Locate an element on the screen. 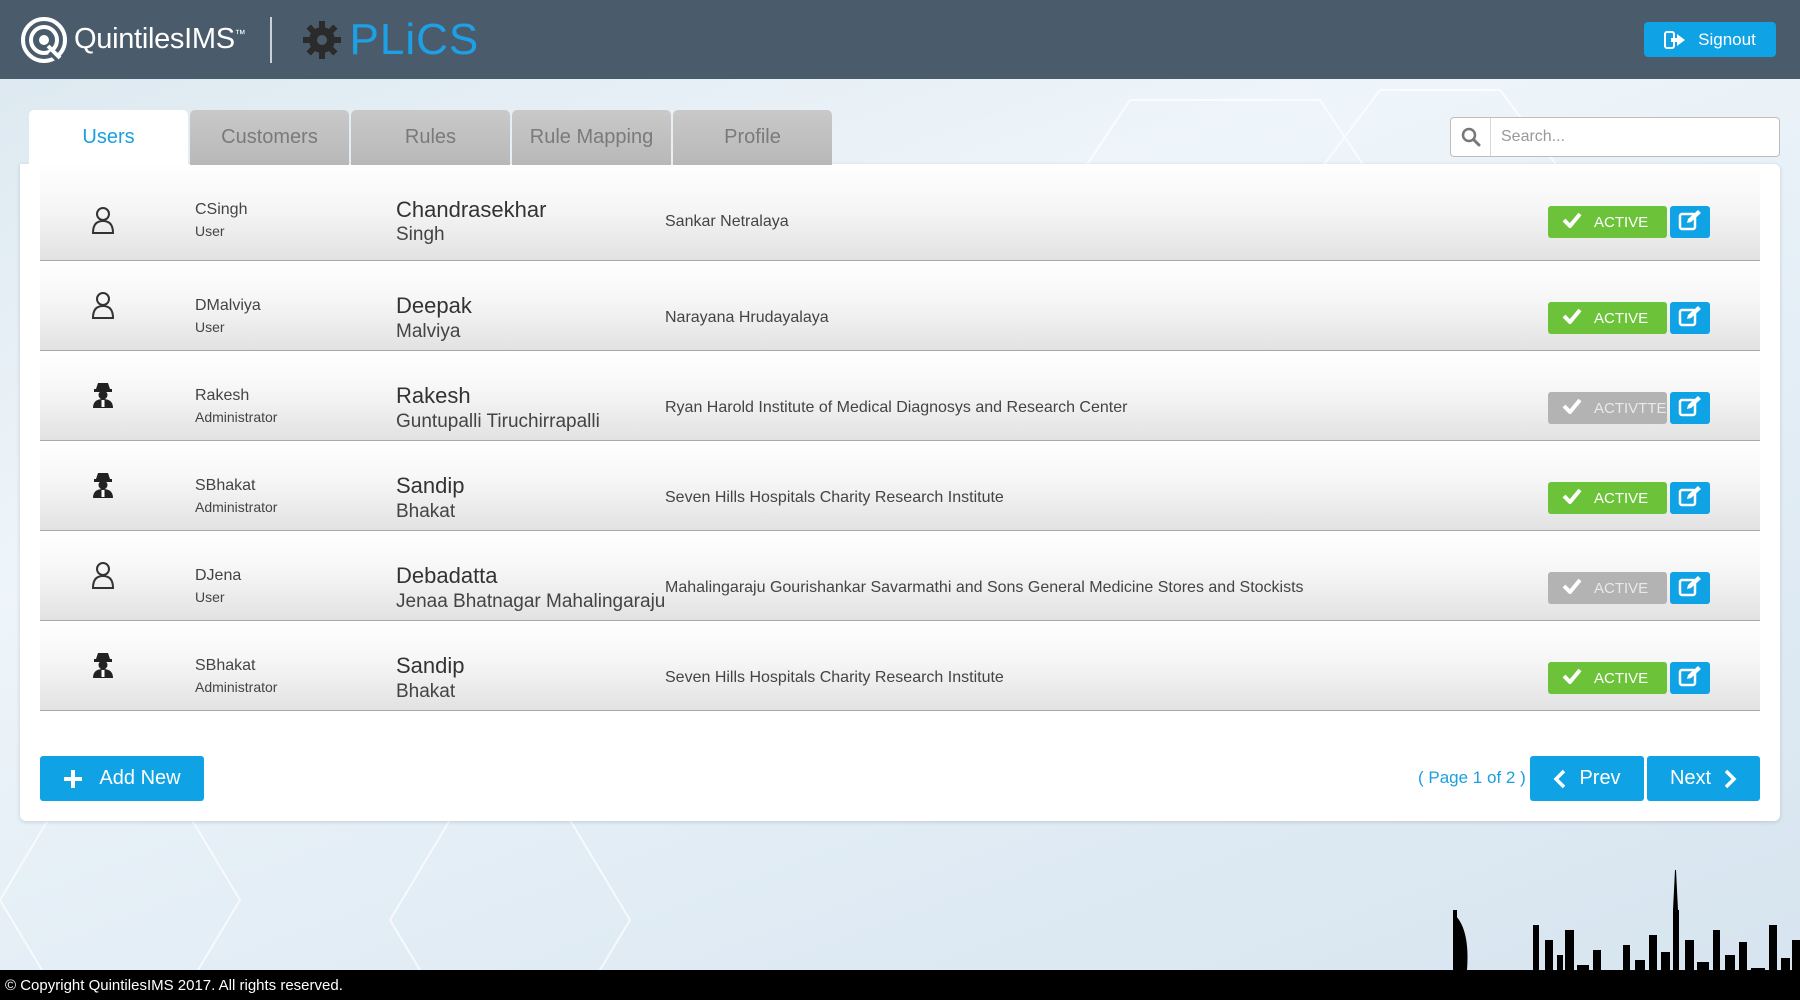  status-toggle-button: ACTIVTTE is located at coordinates (1607, 408).